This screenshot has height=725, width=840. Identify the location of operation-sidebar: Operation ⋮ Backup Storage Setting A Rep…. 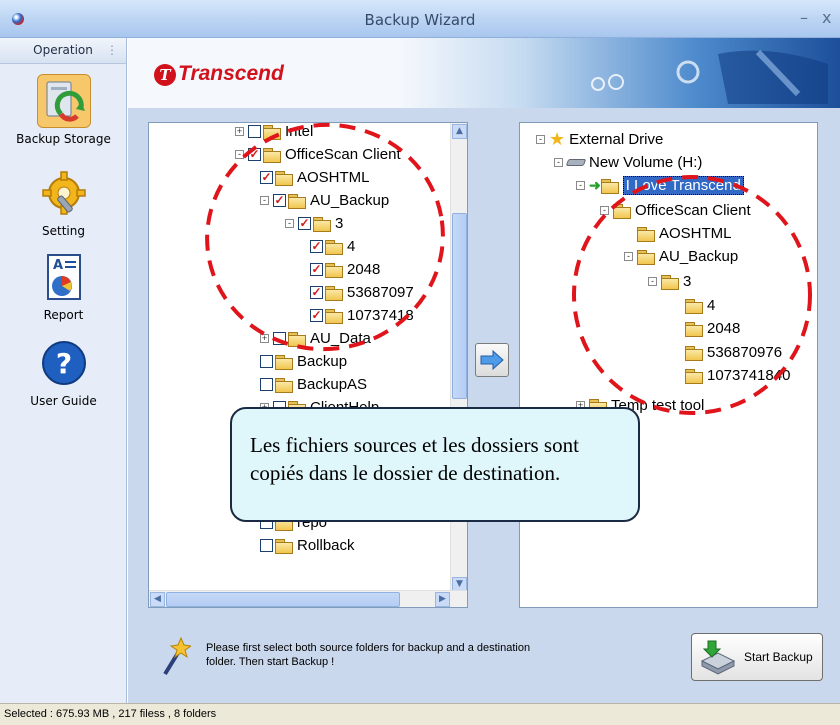
(63, 370).